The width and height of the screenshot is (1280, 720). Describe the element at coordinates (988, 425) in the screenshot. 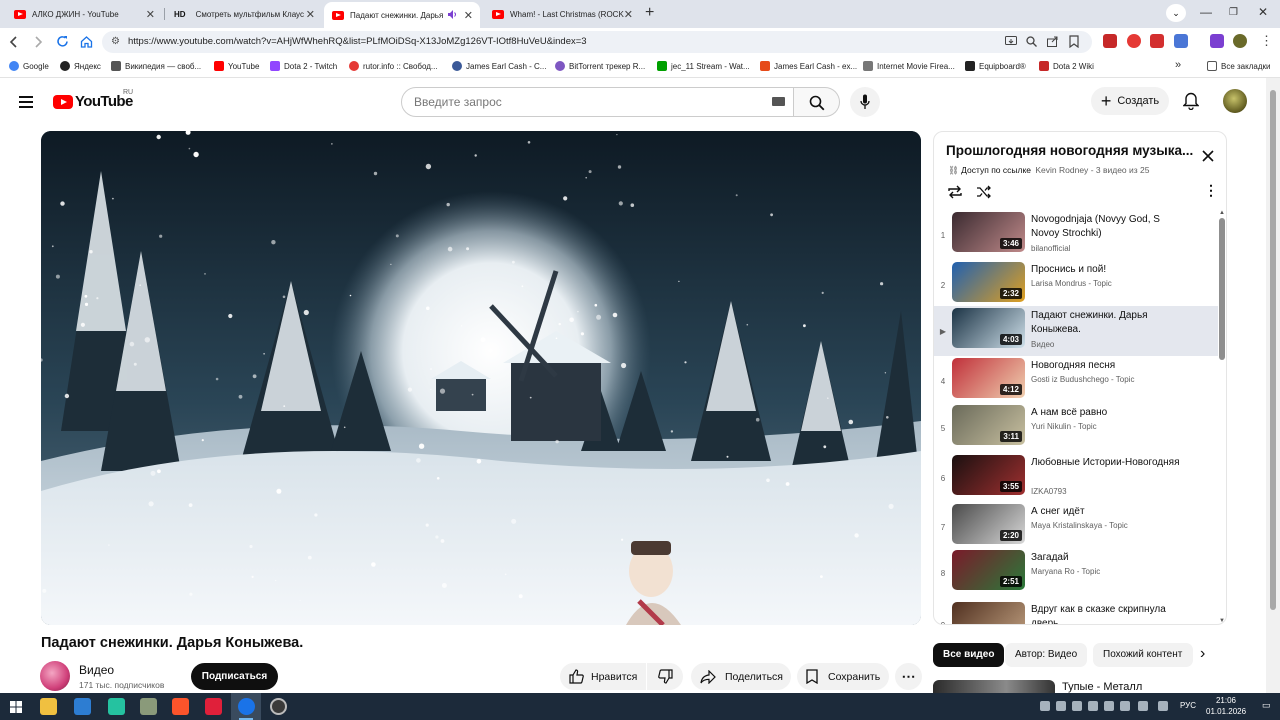

I see `playlist-item-thumbnail: 3:11` at that location.